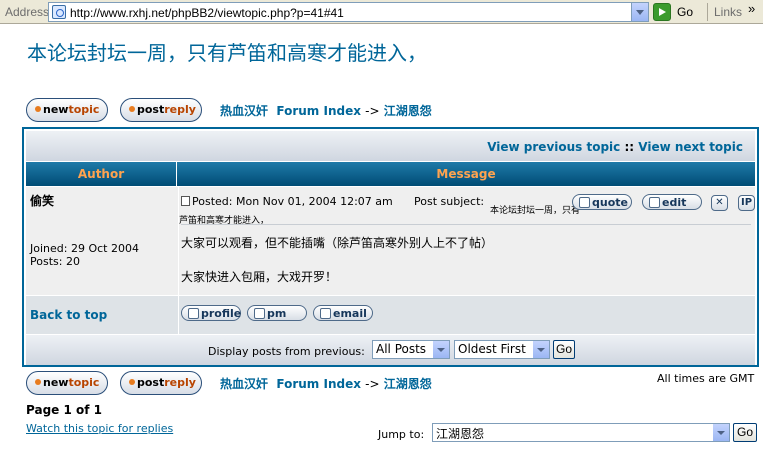 The width and height of the screenshot is (763, 454). Describe the element at coordinates (67, 383) in the screenshot. I see `new-topic-button-bottom: newtopic` at that location.